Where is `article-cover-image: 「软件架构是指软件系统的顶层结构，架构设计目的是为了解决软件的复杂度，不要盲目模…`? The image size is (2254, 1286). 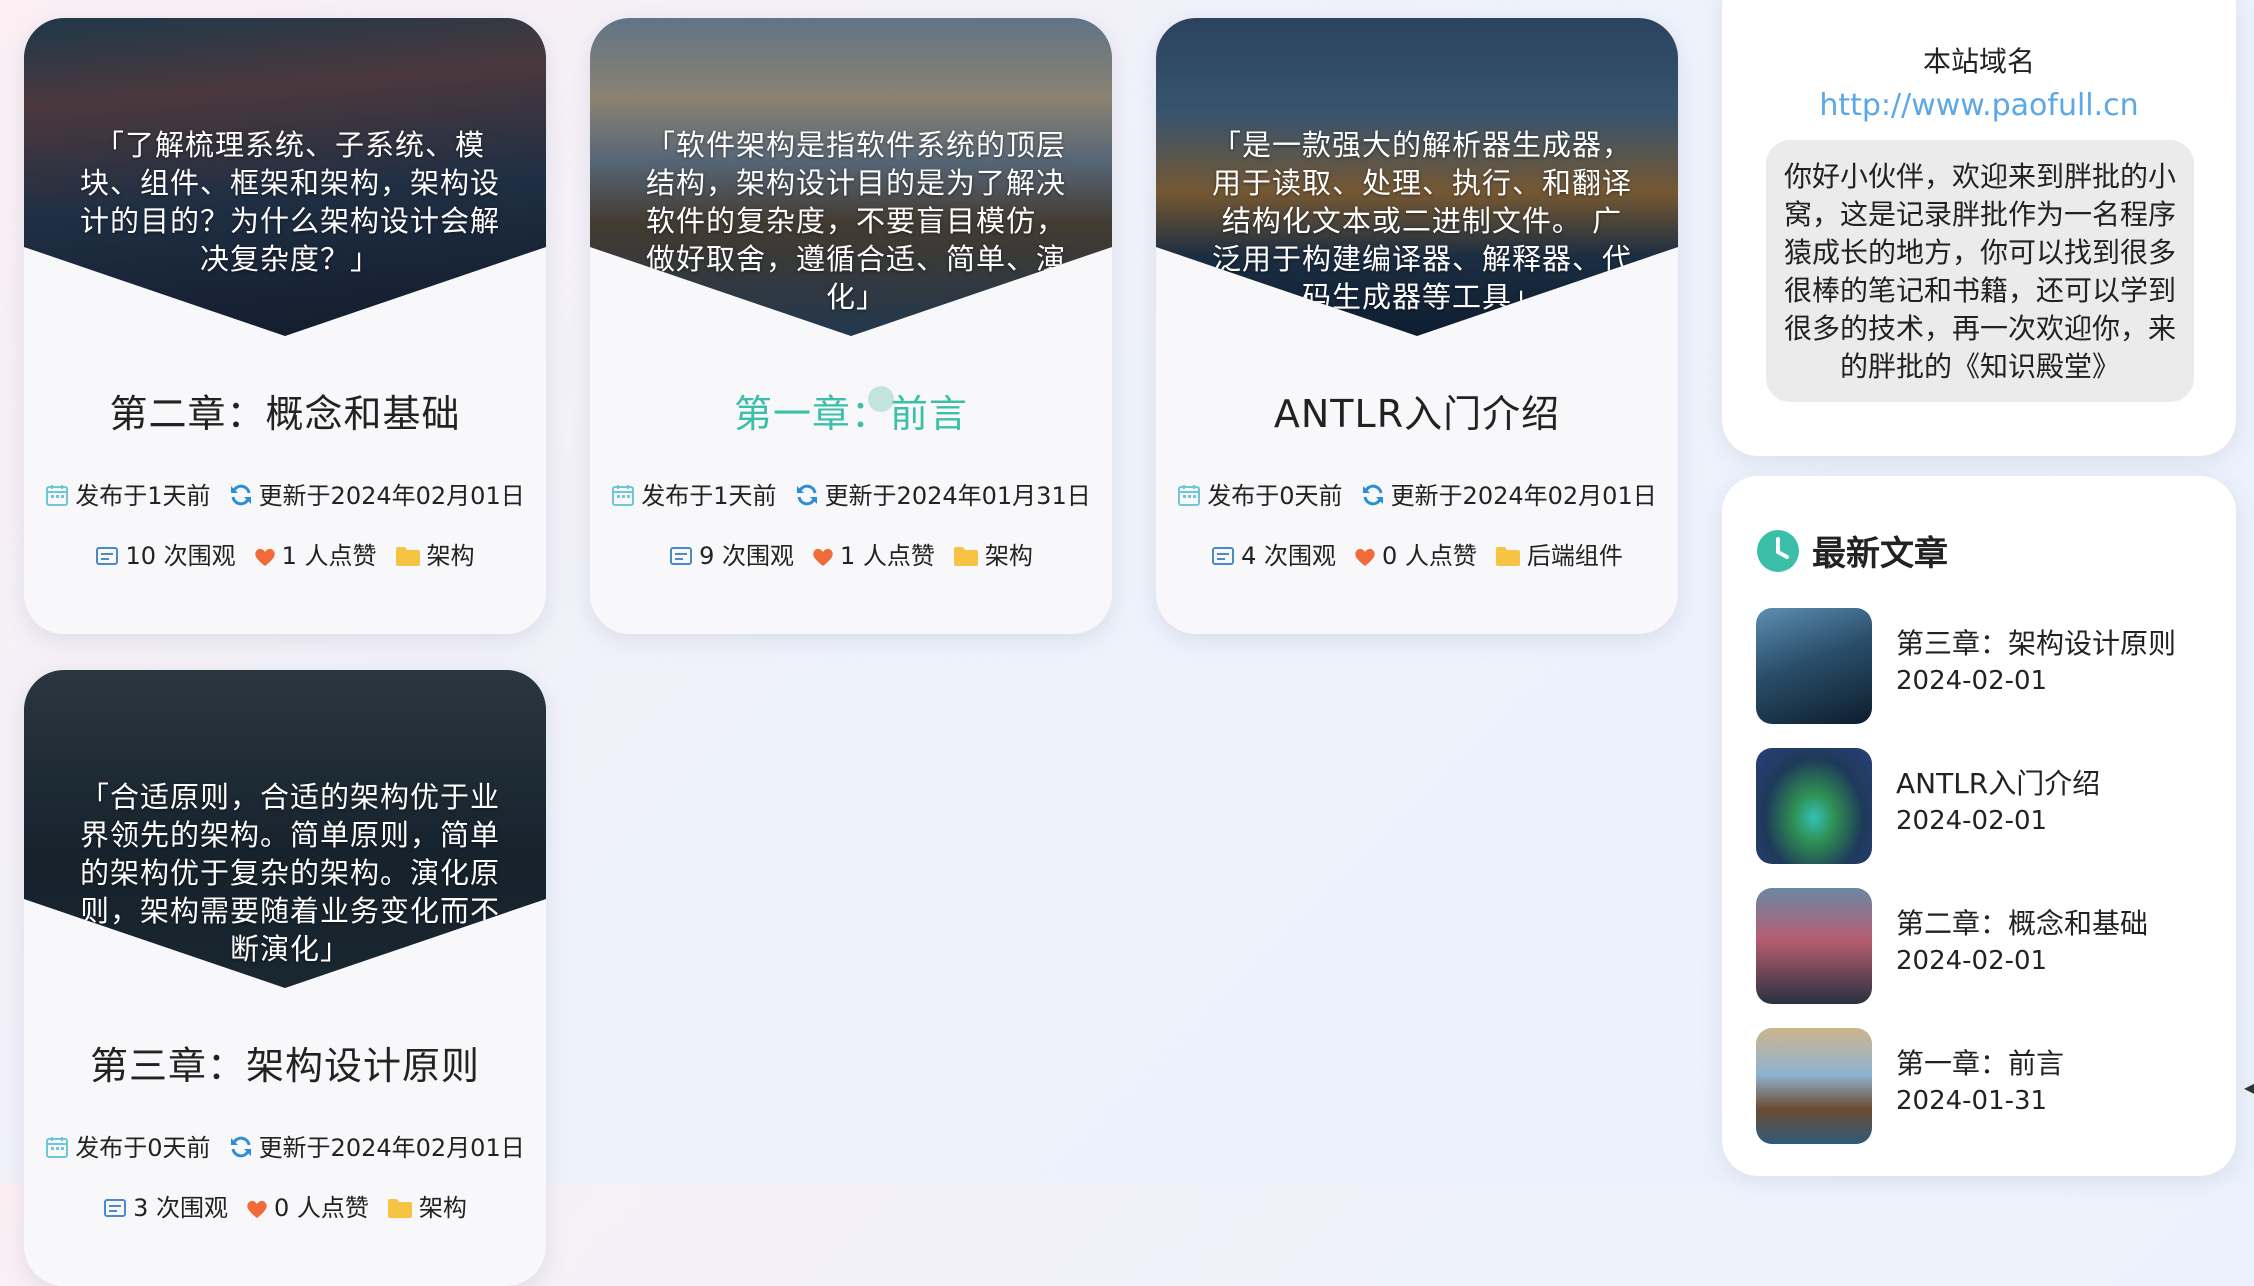 article-cover-image: 「软件架构是指软件系统的顶层结构，架构设计目的是为了解决软件的复杂度，不要盲目模… is located at coordinates (851, 177).